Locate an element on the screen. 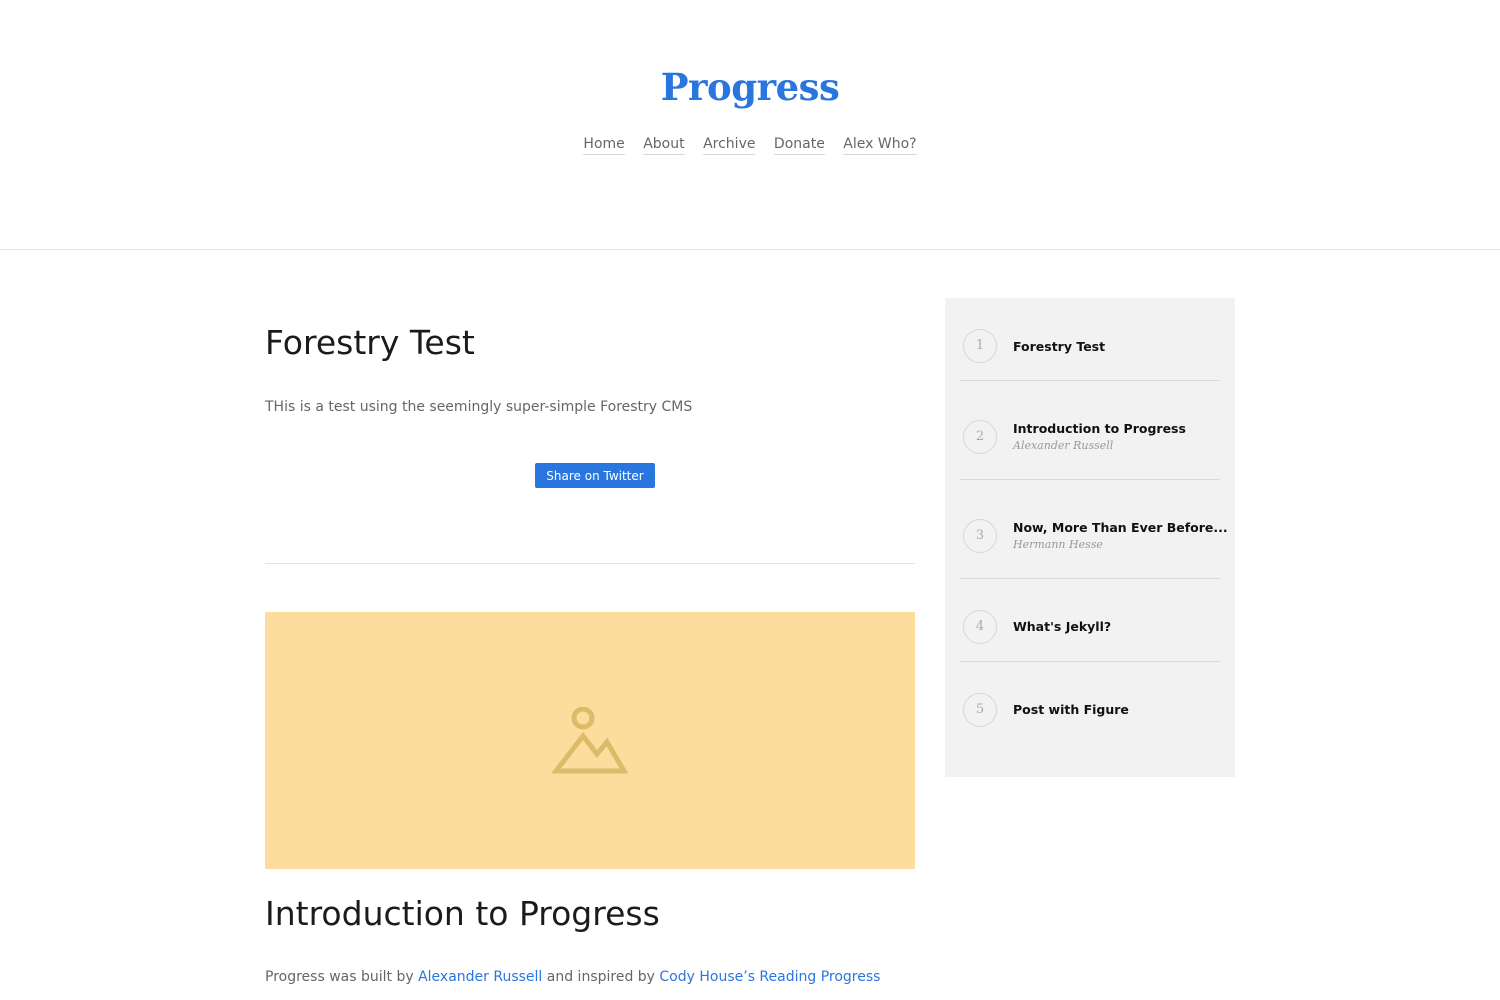 The image size is (1500, 1000). nav-home: Home is located at coordinates (604, 144).